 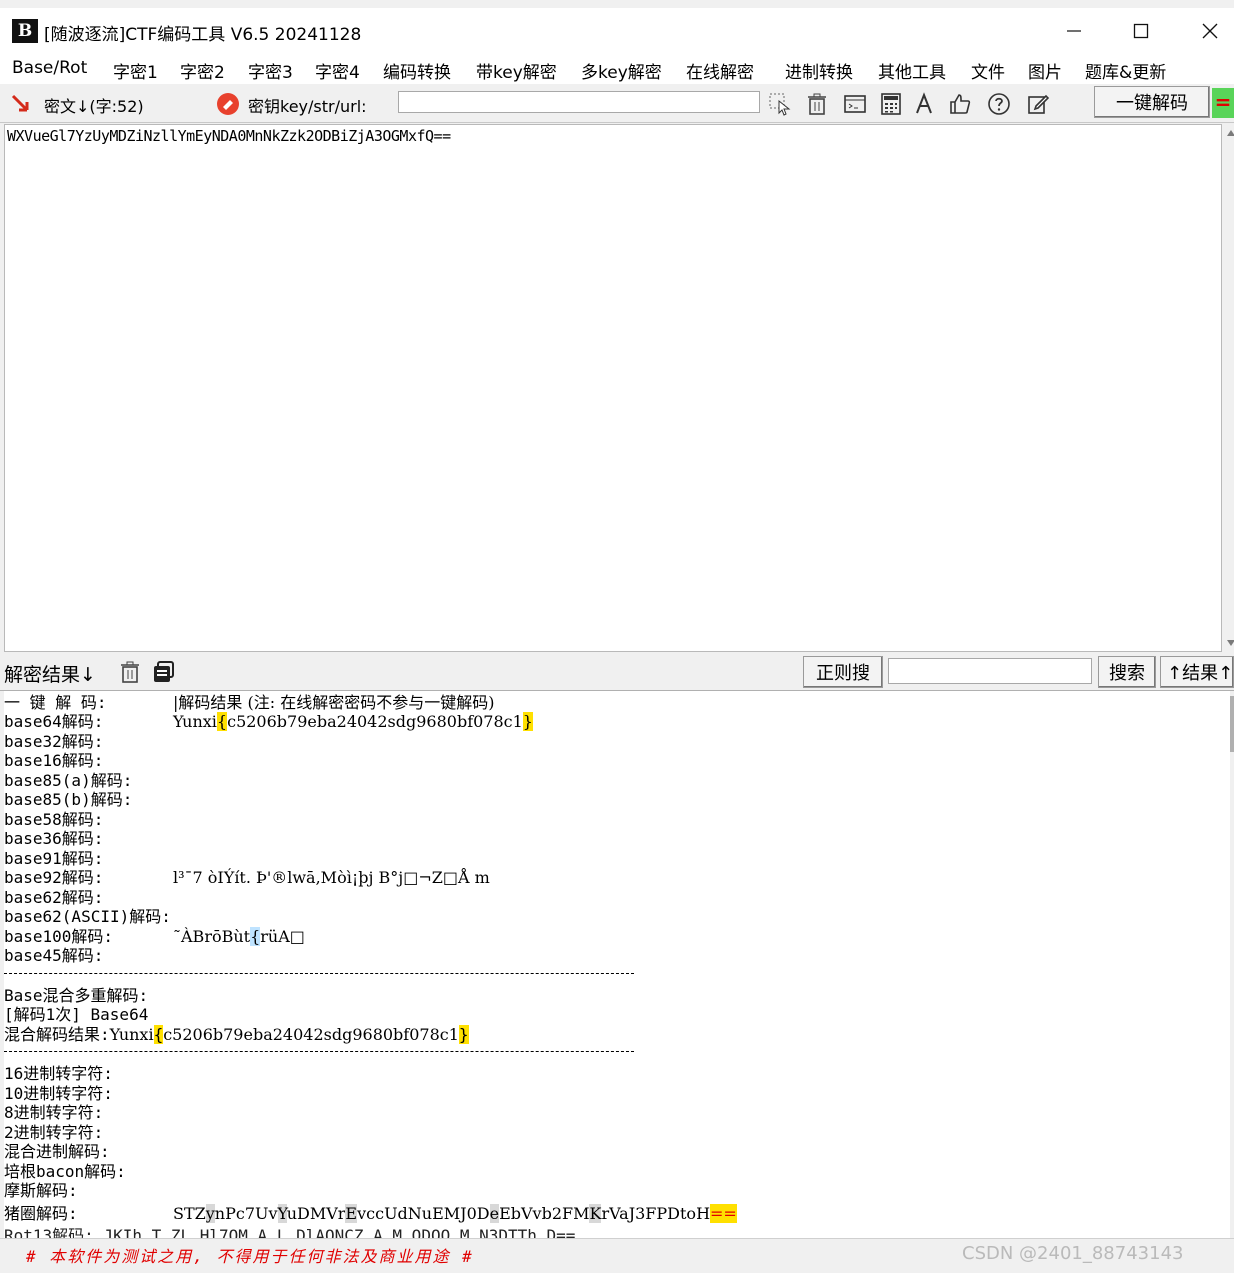 What do you see at coordinates (282, 936) in the screenshot?
I see `result-segment: rüA□` at bounding box center [282, 936].